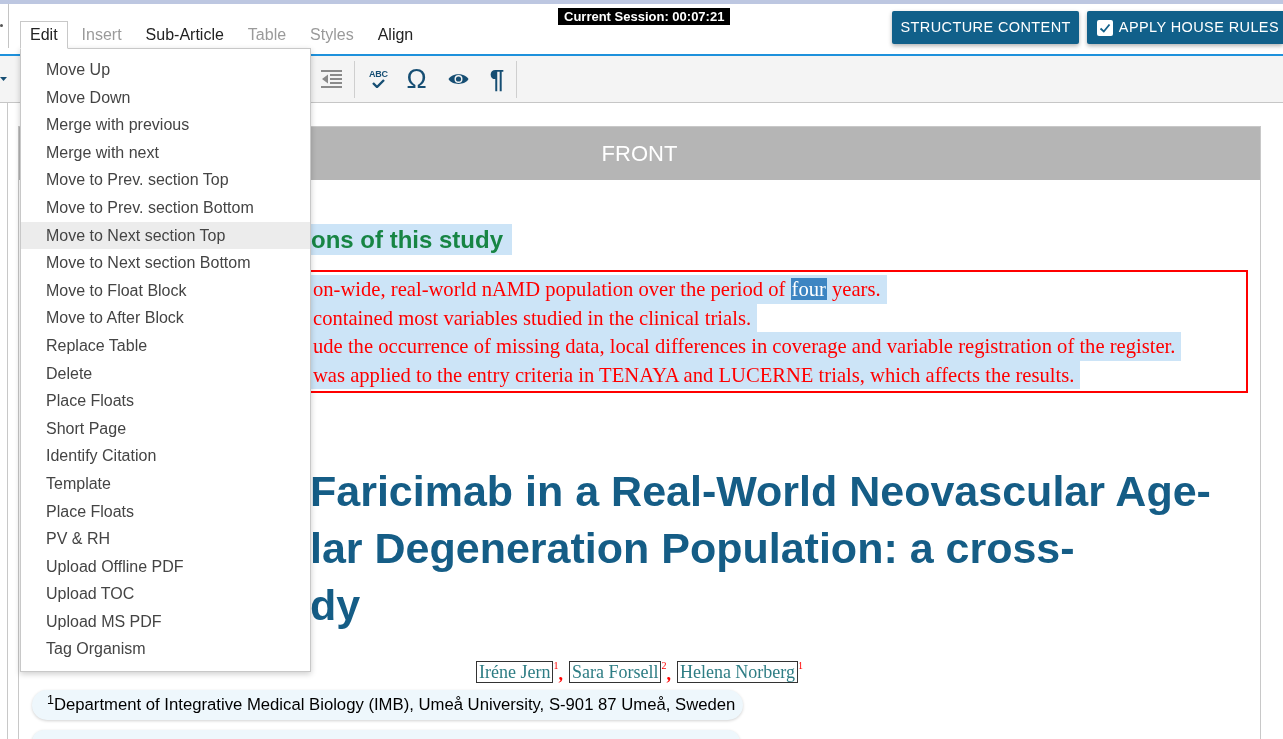 Image resolution: width=1283 pixels, height=739 pixels. What do you see at coordinates (165, 566) in the screenshot?
I see `menu-item: Upload Offline PDF` at bounding box center [165, 566].